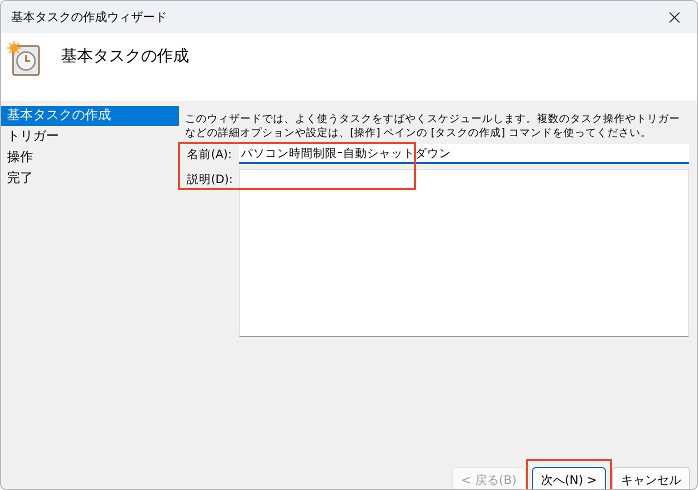 Image resolution: width=698 pixels, height=490 pixels. What do you see at coordinates (90, 137) in the screenshot?
I see `sidebar-item: トリガー` at bounding box center [90, 137].